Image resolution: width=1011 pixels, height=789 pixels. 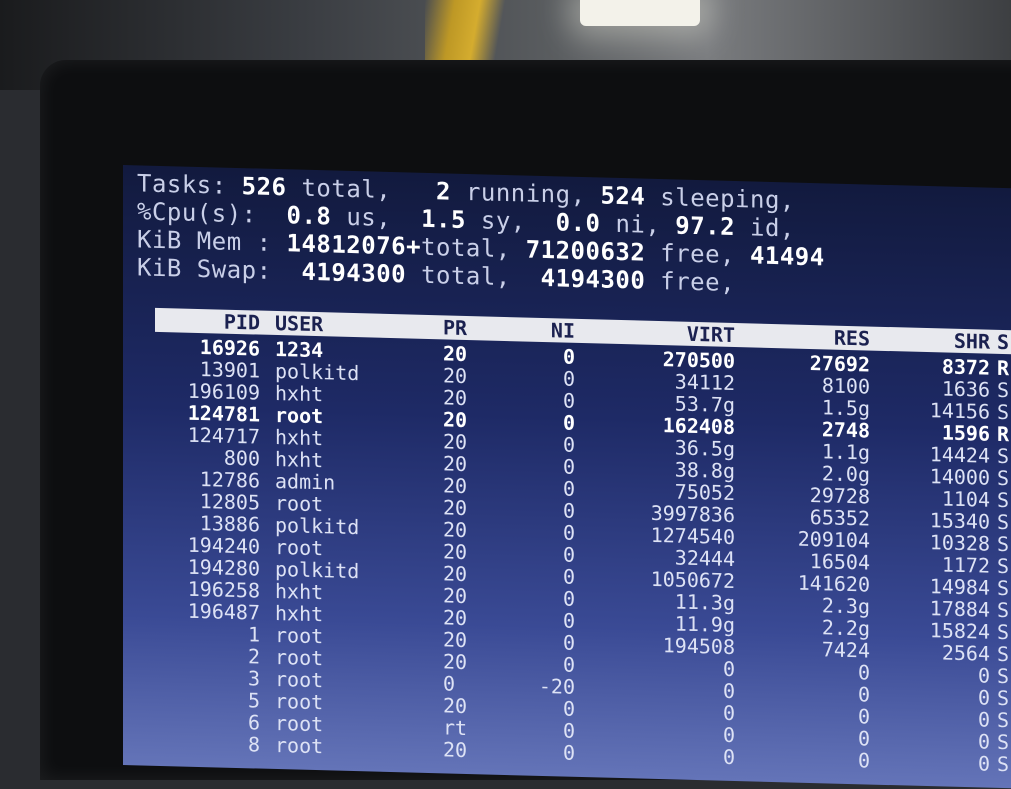 What do you see at coordinates (705, 226) in the screenshot?
I see `cpu-id: 97.2` at bounding box center [705, 226].